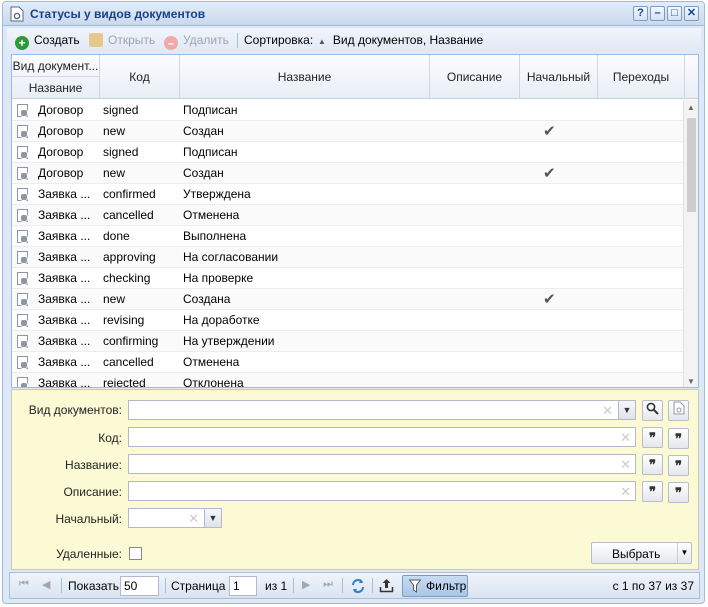 This screenshot has height=607, width=708. I want to click on next-page-icon: ▶, so click(306, 584).